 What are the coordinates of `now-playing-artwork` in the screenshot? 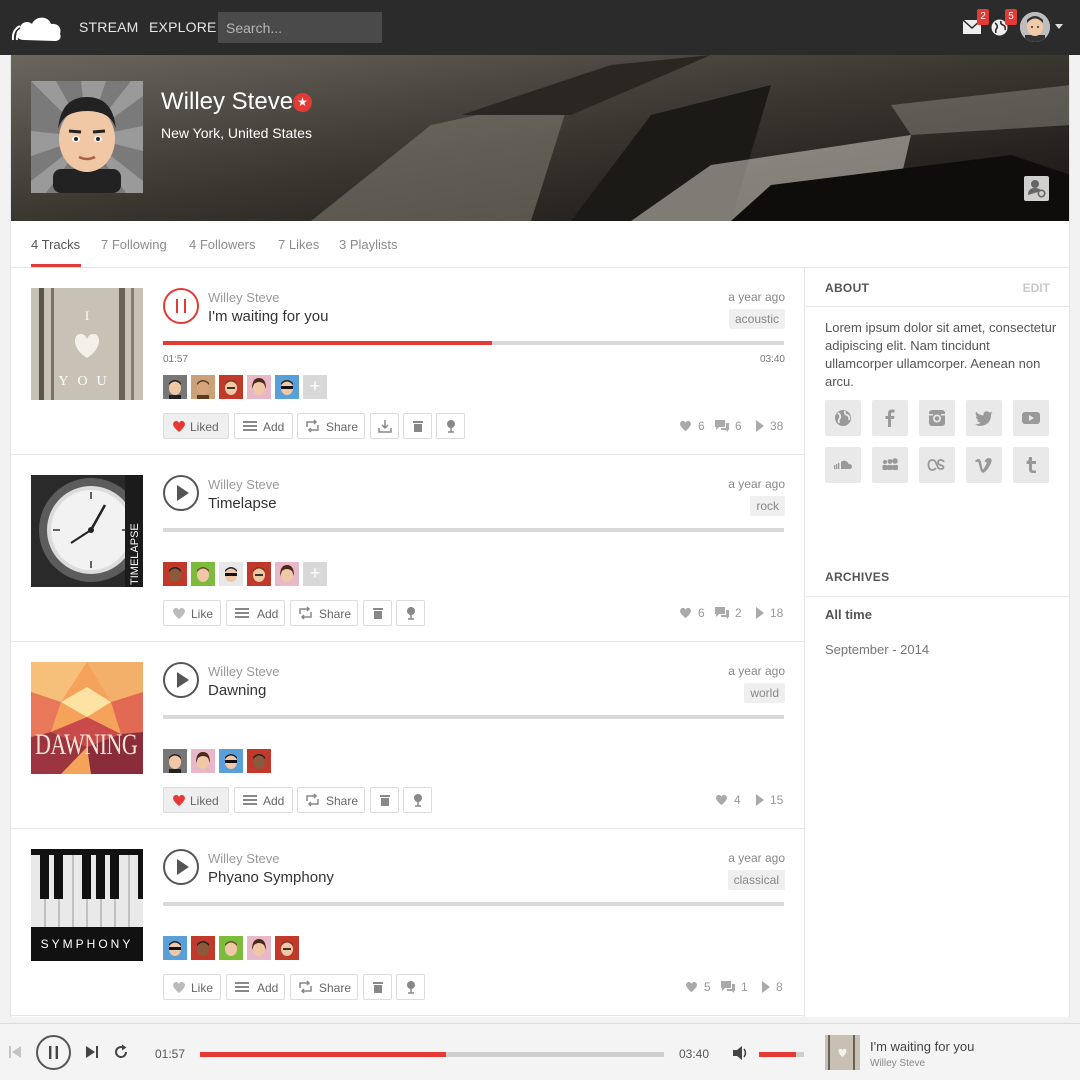 It's located at (842, 1052).